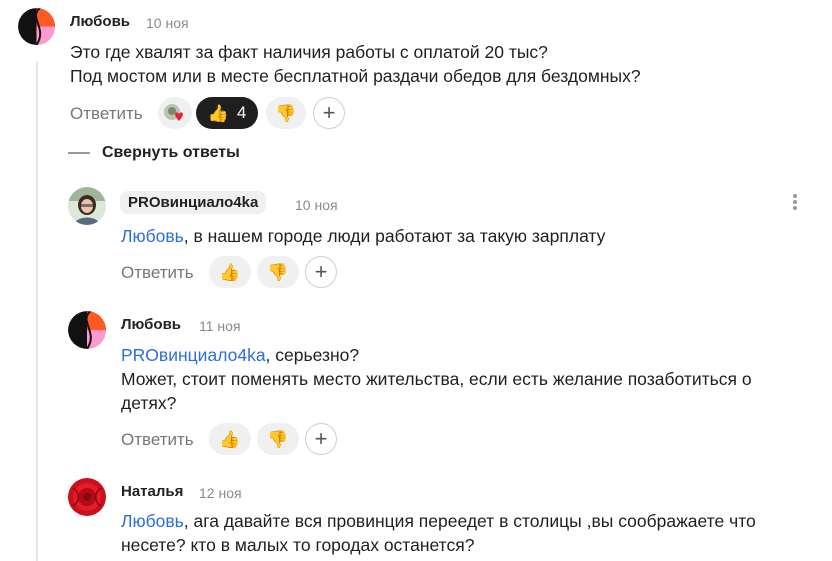  What do you see at coordinates (220, 493) in the screenshot?
I see `comment-date: 12 ноя` at bounding box center [220, 493].